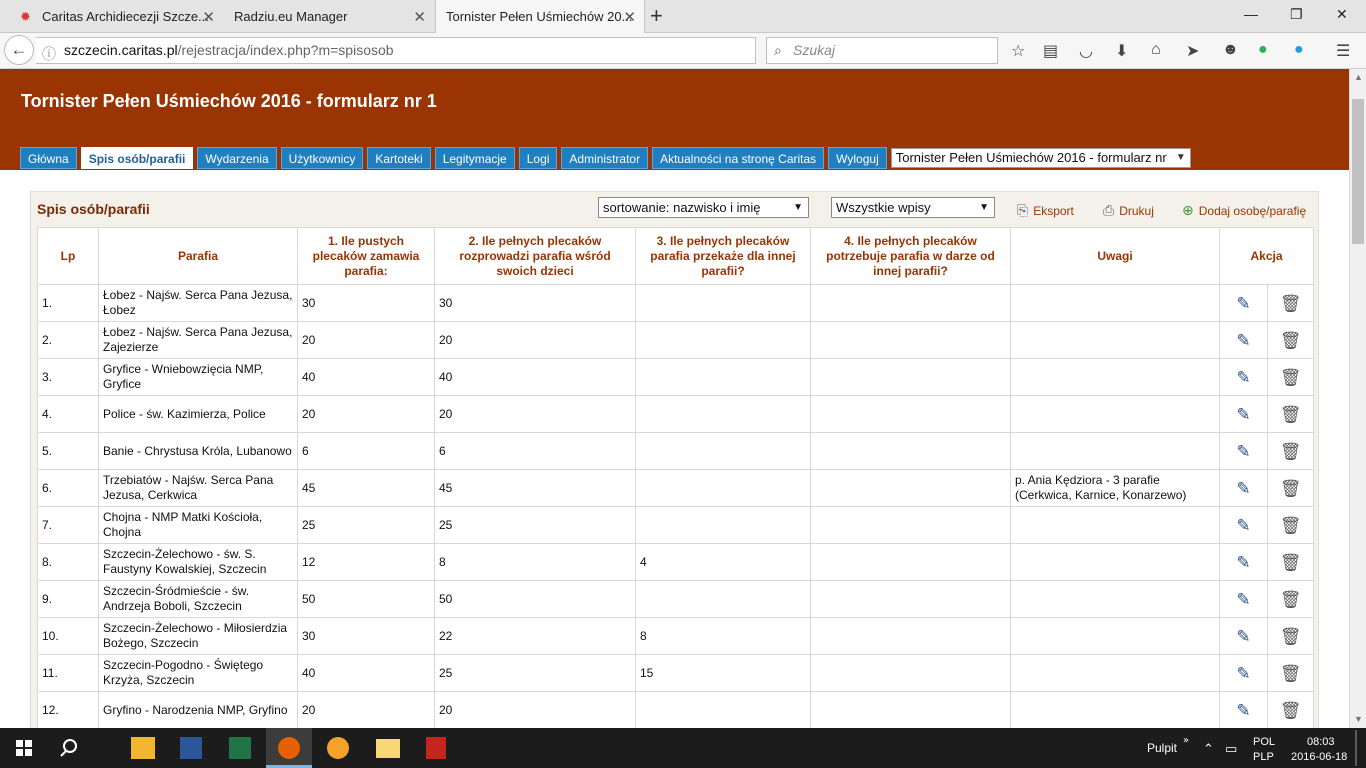  What do you see at coordinates (48, 158) in the screenshot?
I see `menu-item-glowna: Główna` at bounding box center [48, 158].